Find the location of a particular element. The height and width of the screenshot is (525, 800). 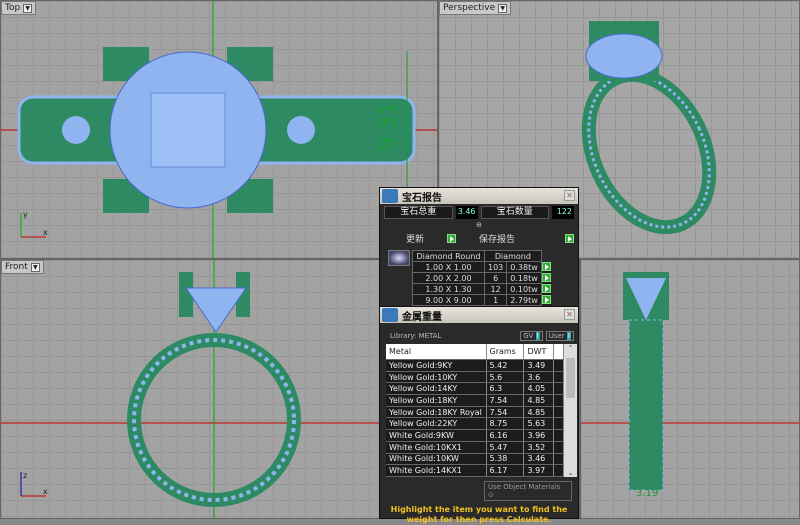

grams: 5.38 is located at coordinates (505, 459).